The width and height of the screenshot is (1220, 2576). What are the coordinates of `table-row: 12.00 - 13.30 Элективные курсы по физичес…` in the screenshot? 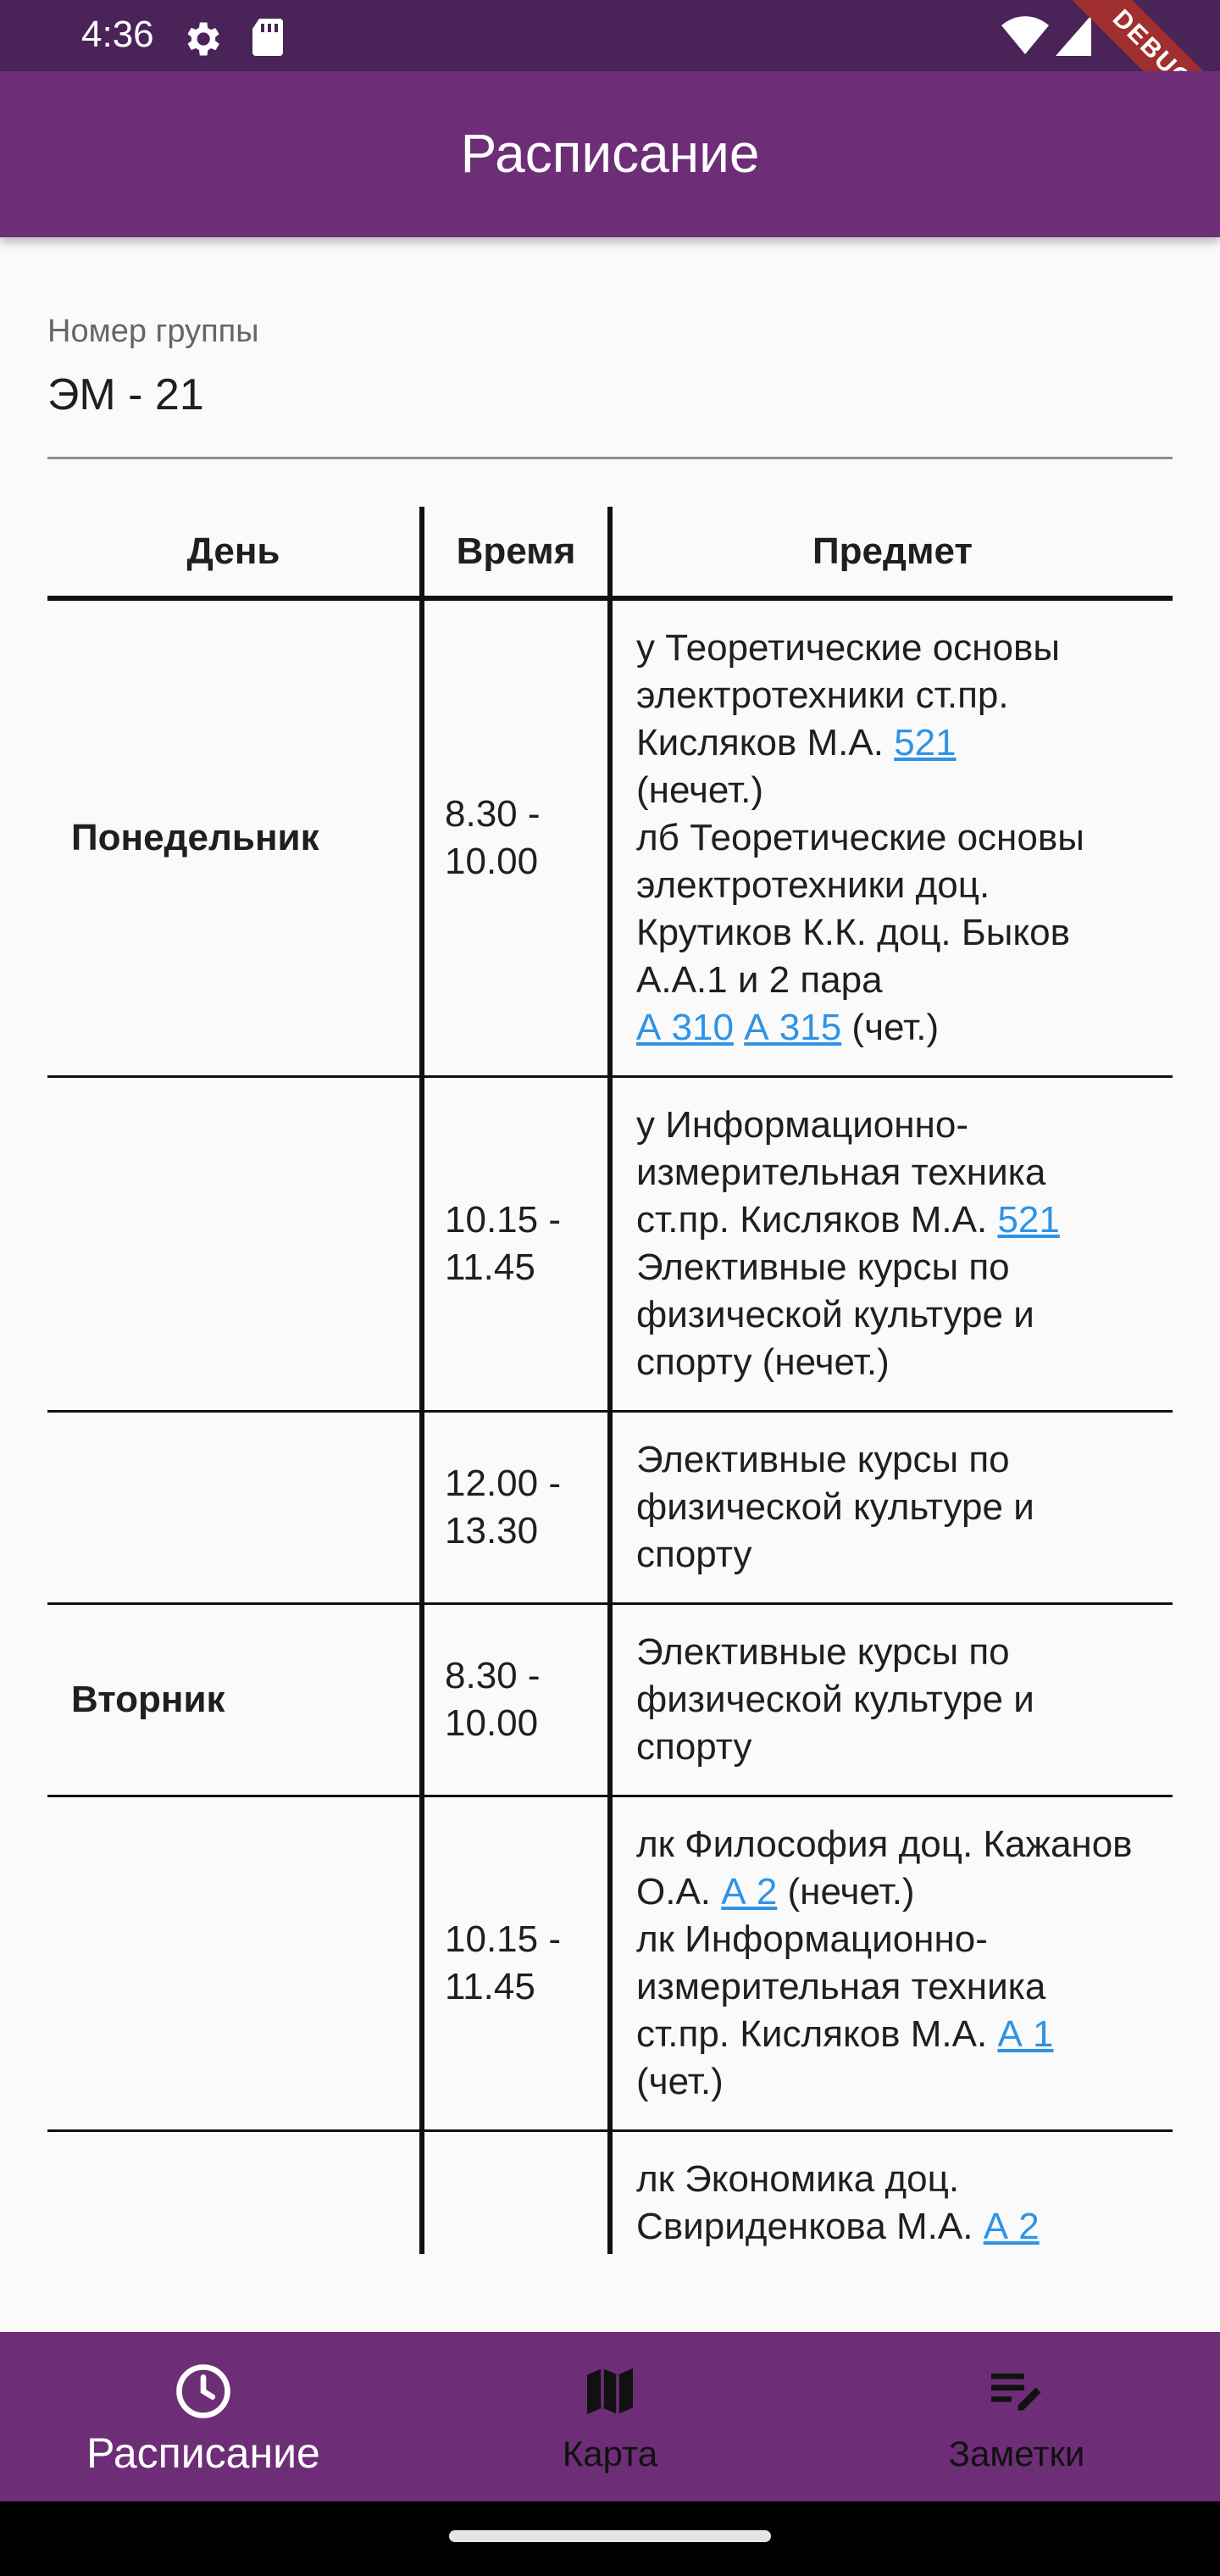 It's located at (610, 1508).